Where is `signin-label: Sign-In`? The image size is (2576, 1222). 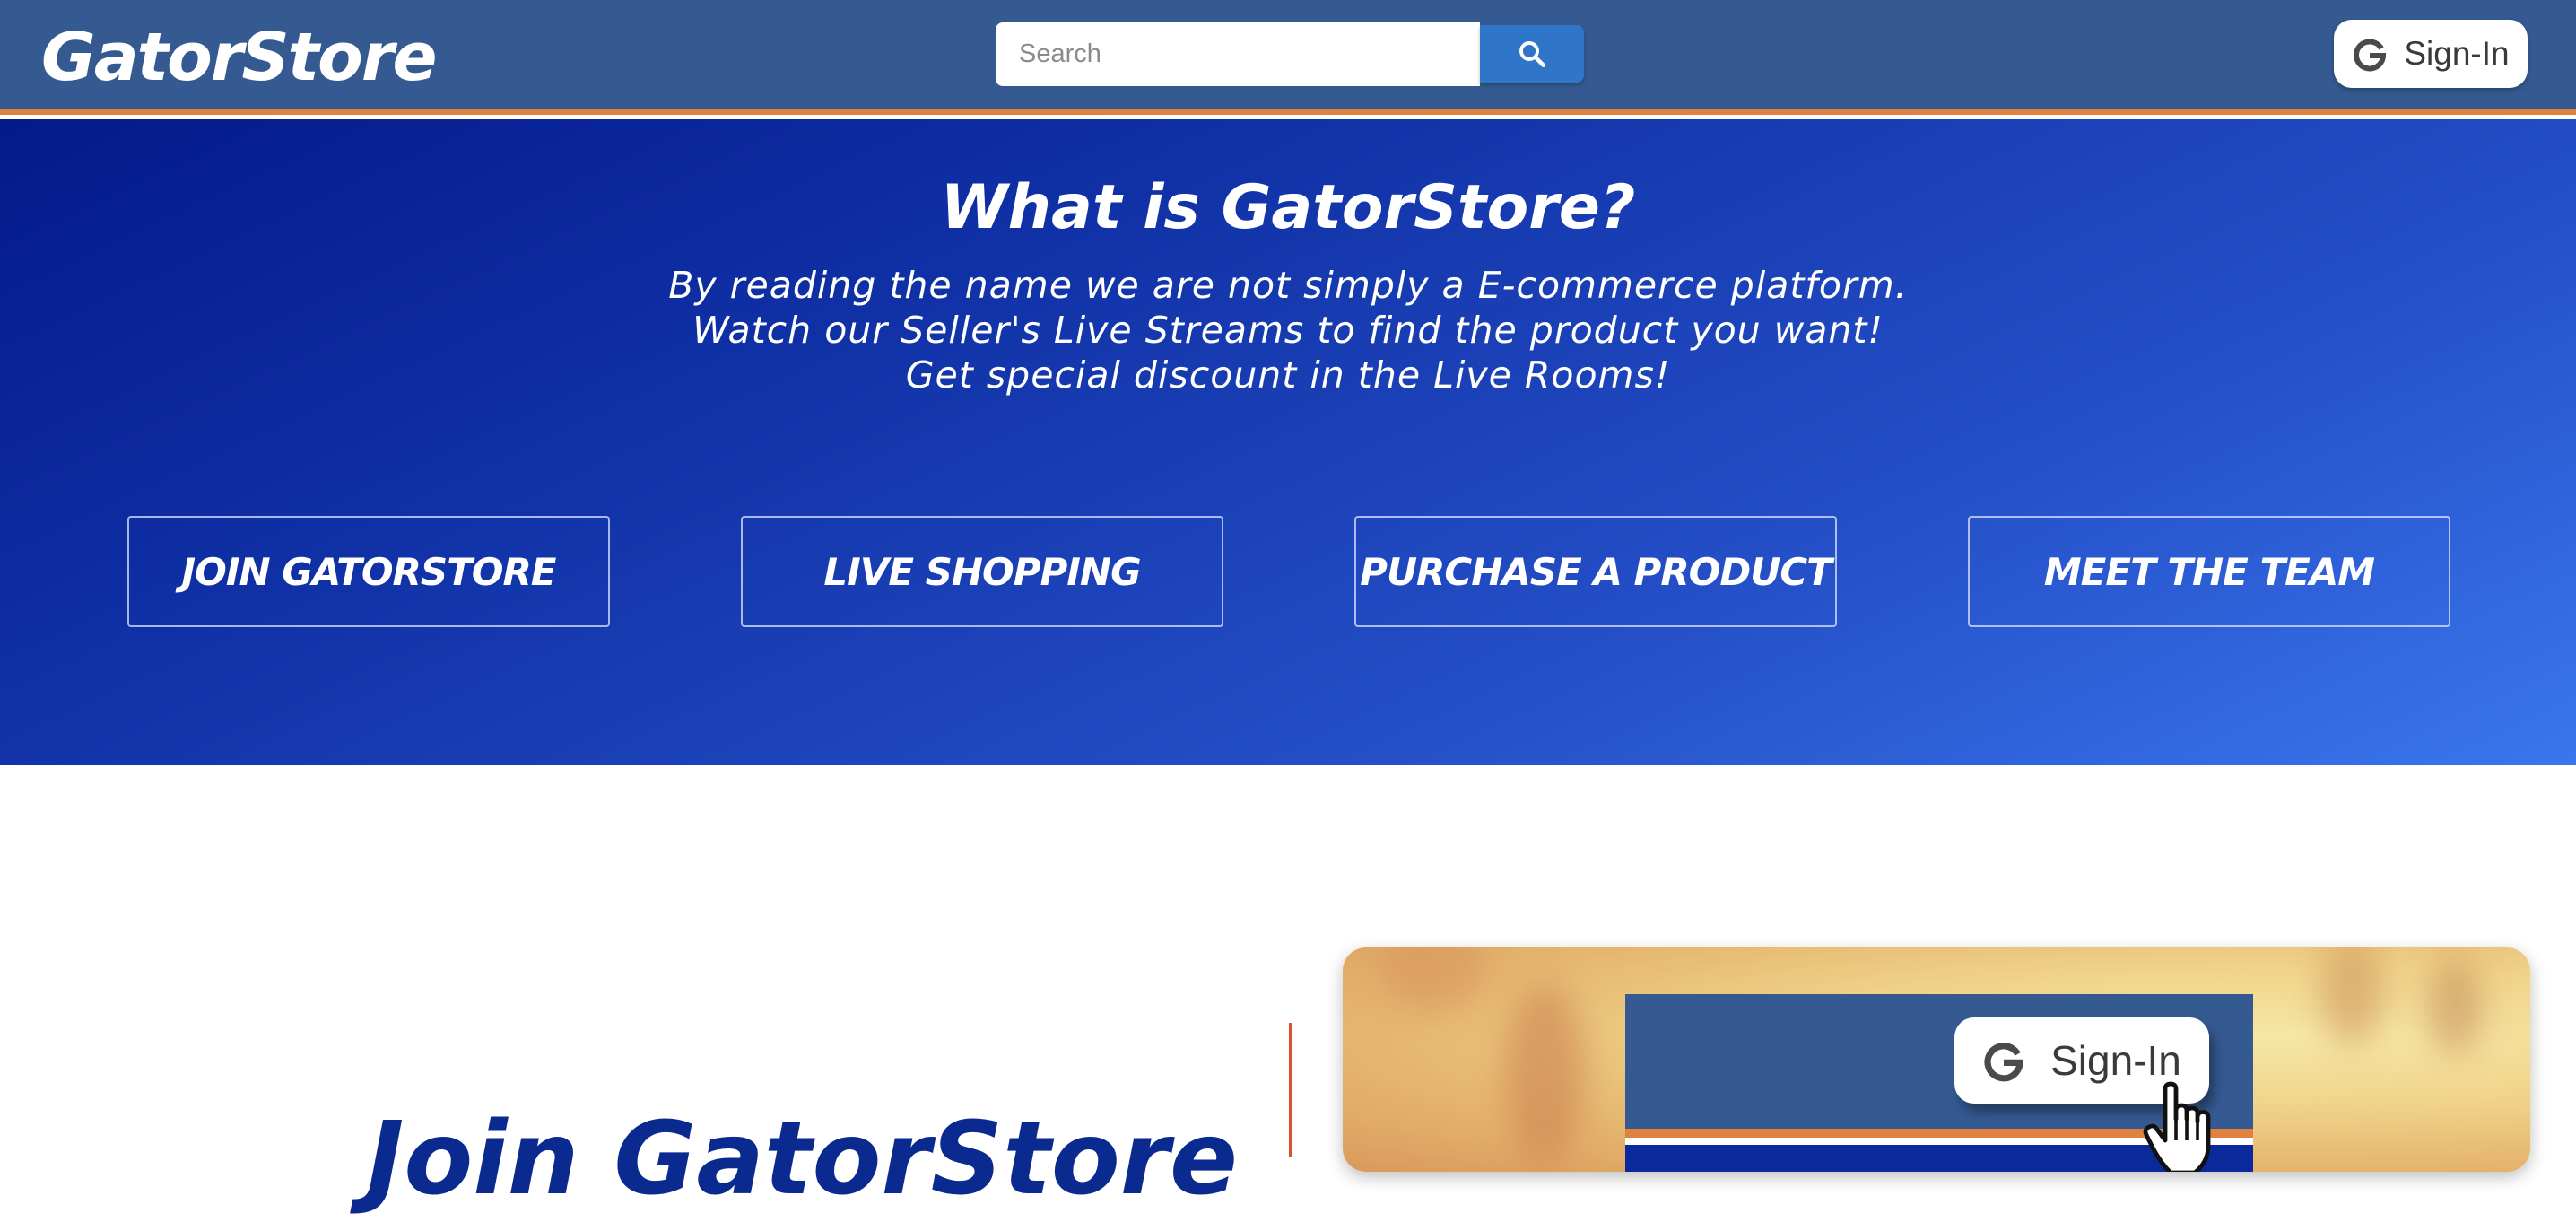 signin-label: Sign-In is located at coordinates (2457, 53).